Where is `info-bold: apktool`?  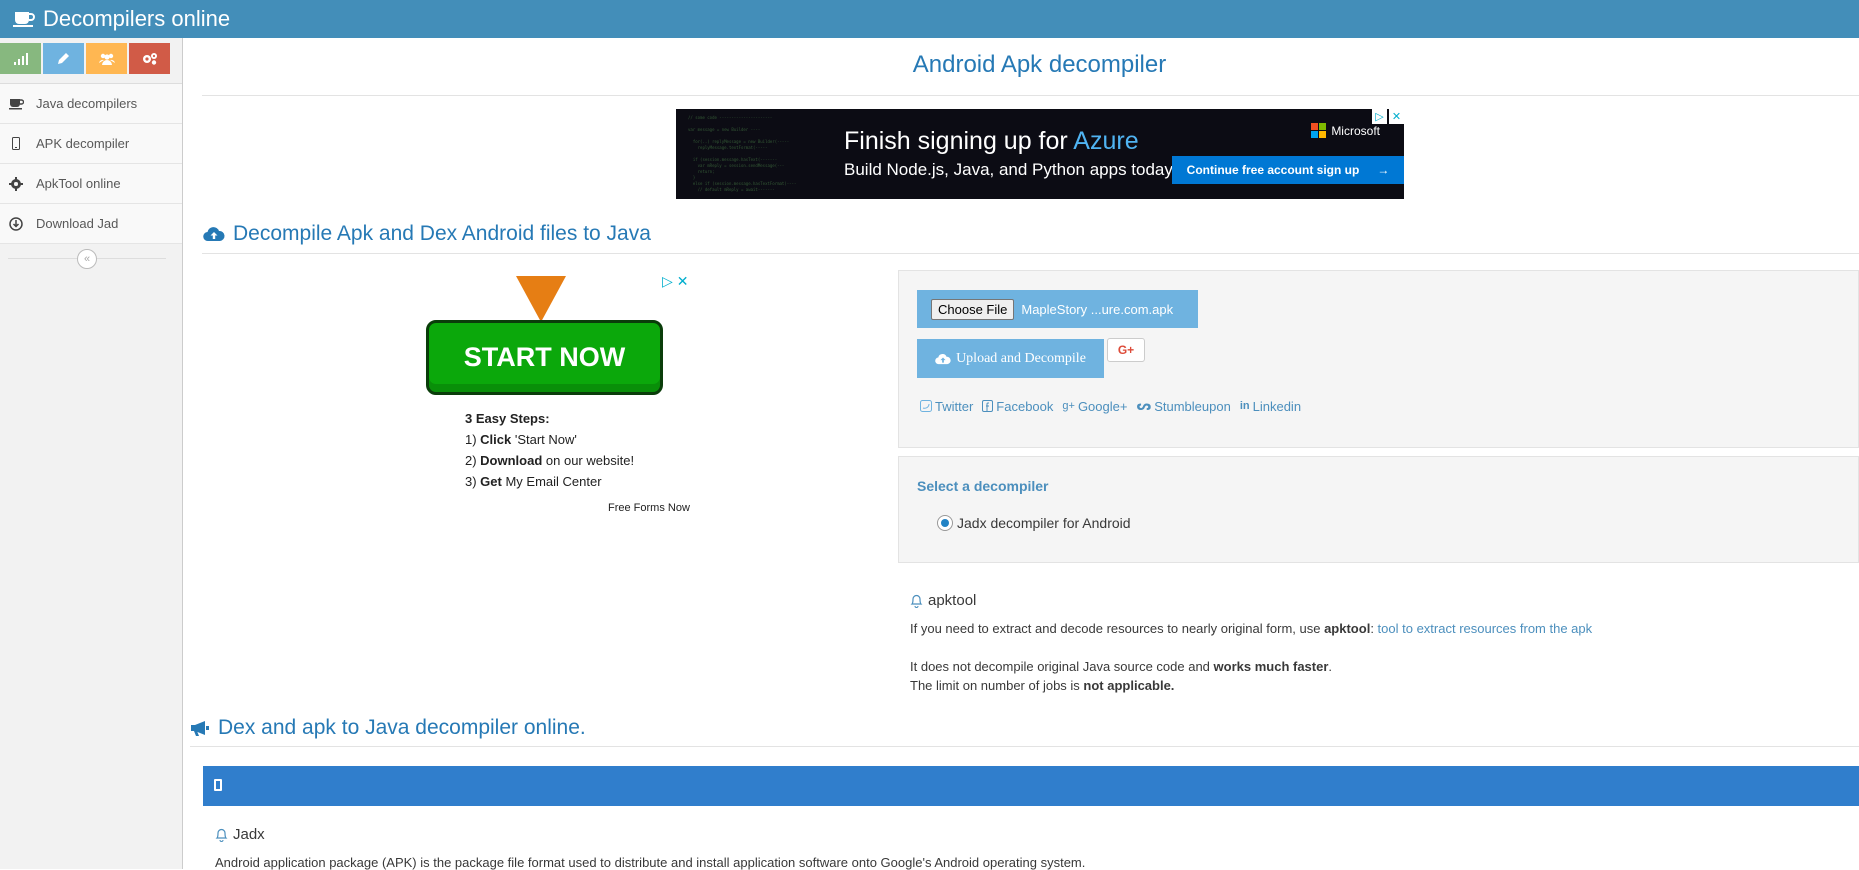
info-bold: apktool is located at coordinates (1347, 628).